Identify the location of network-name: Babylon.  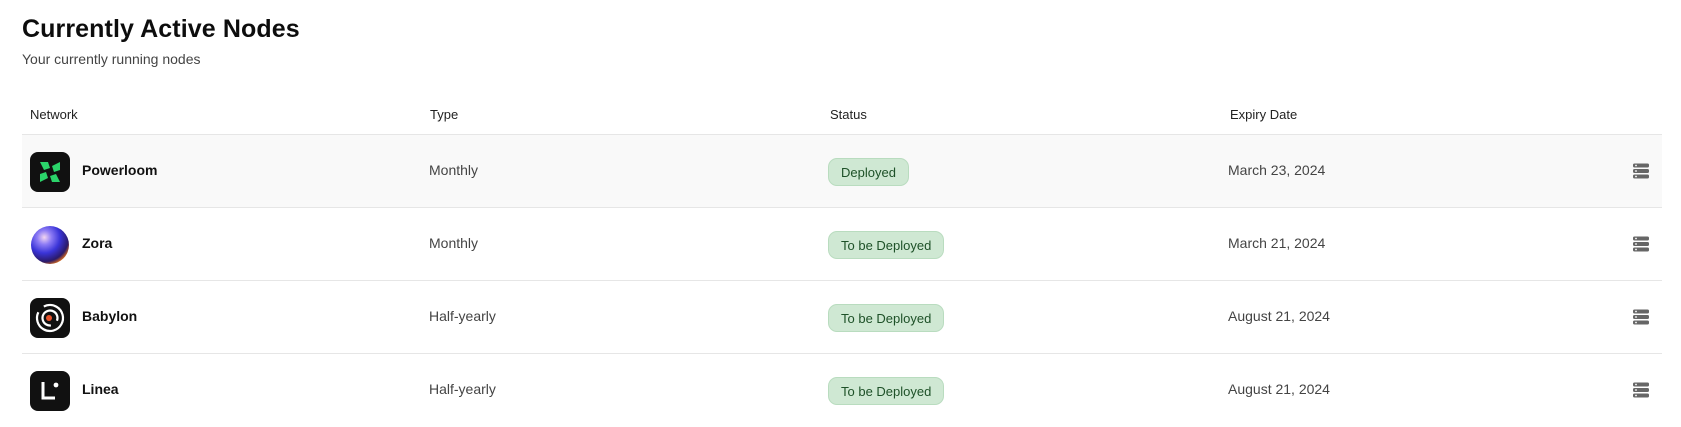
(110, 316).